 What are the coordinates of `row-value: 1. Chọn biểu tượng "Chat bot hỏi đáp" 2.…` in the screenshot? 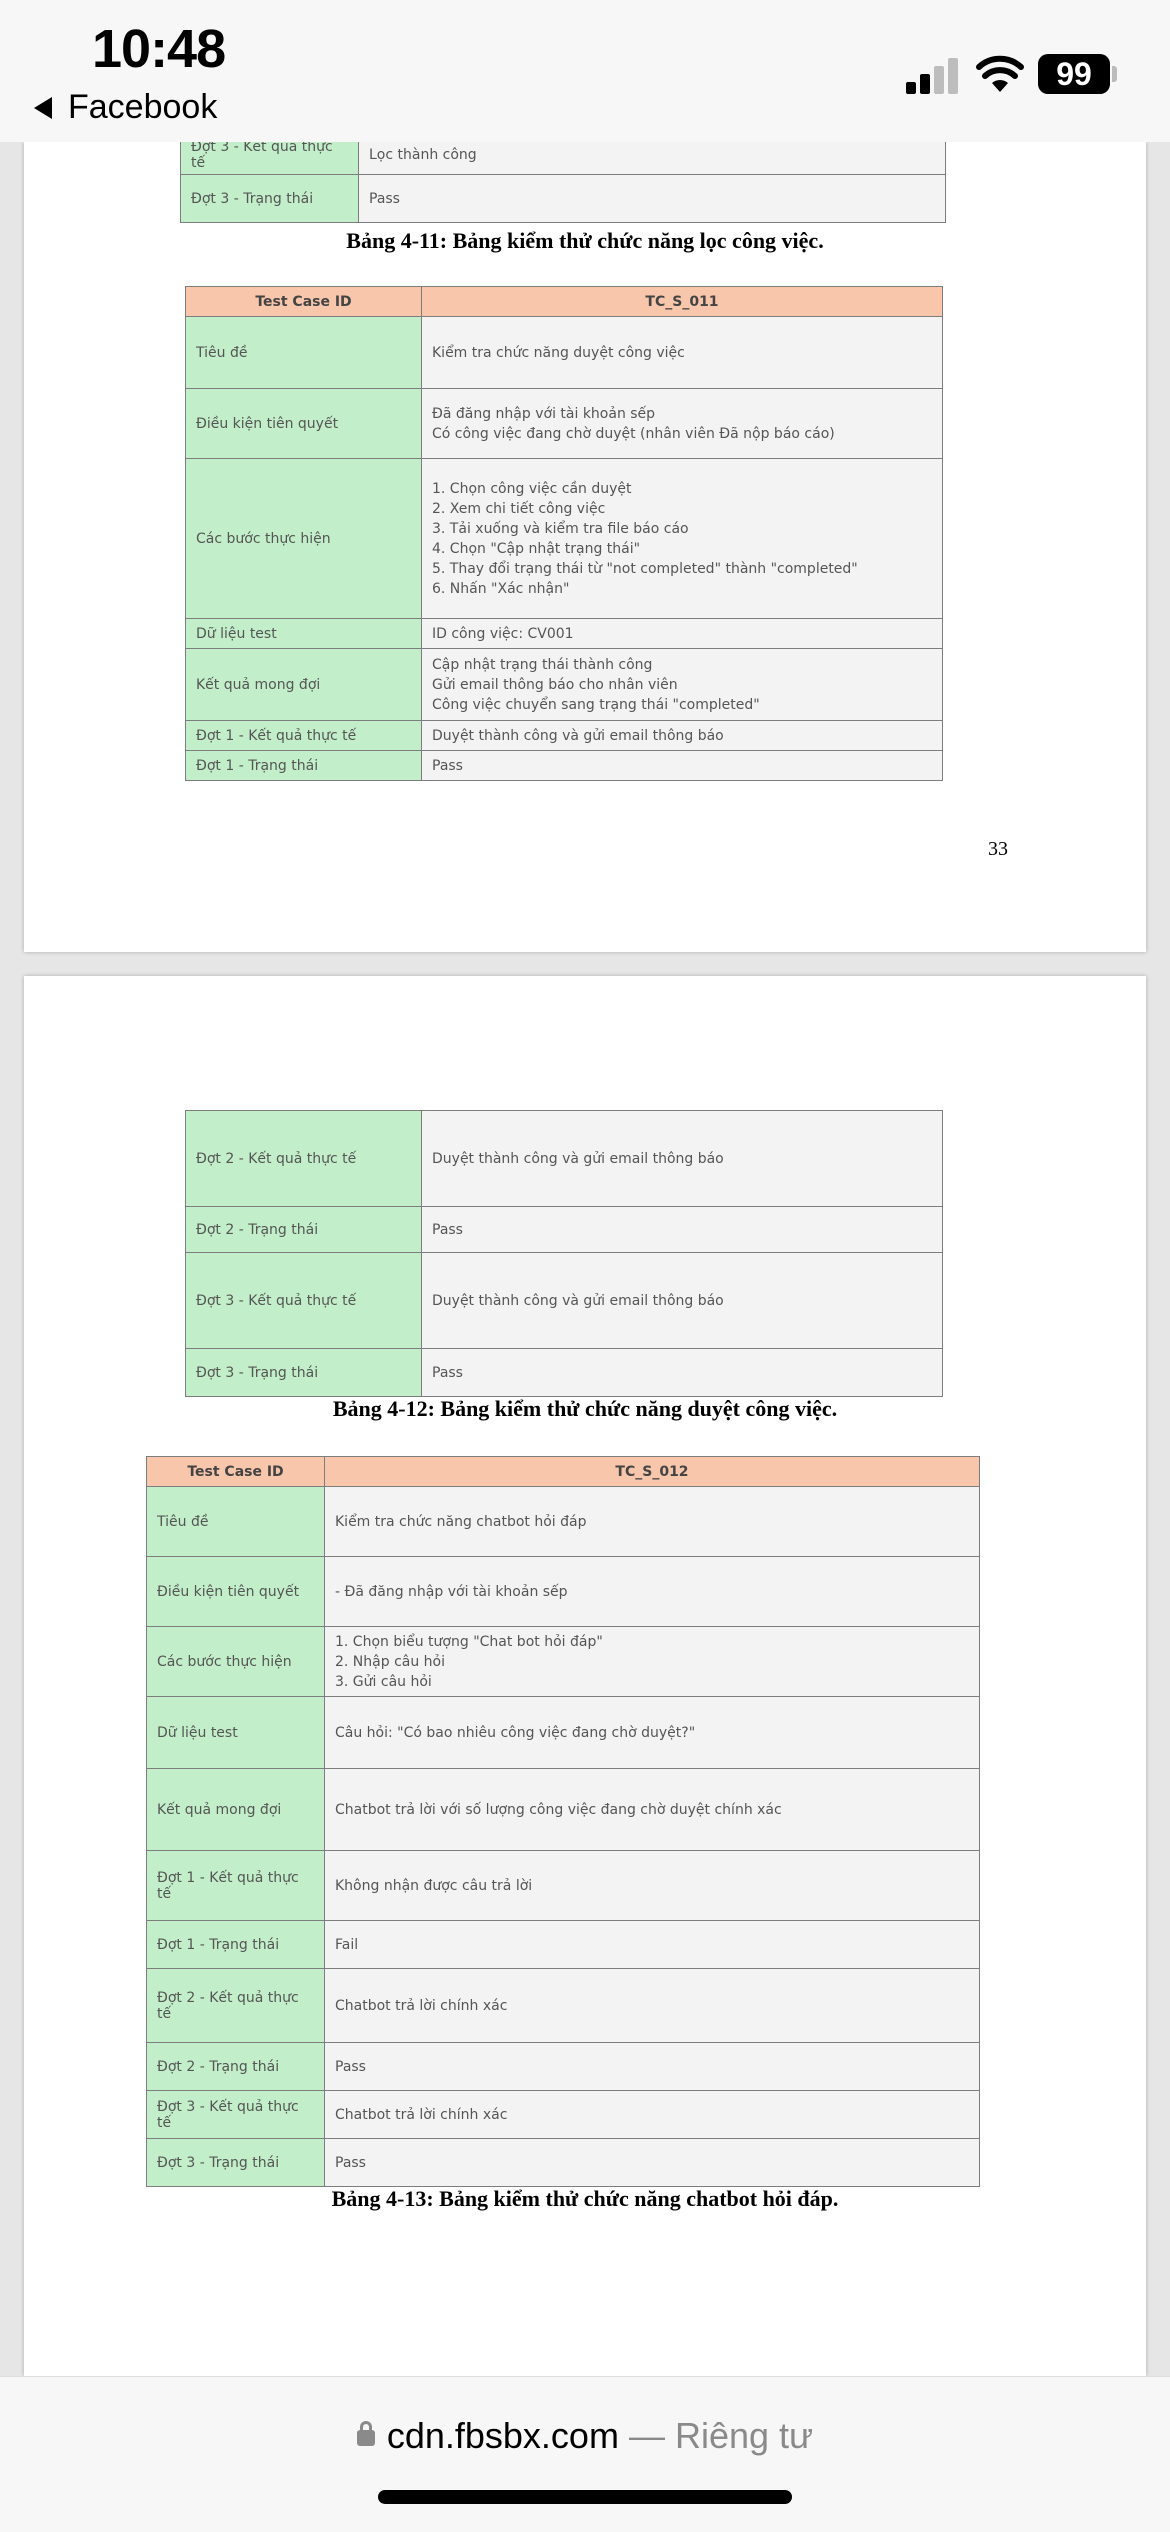 It's located at (652, 1661).